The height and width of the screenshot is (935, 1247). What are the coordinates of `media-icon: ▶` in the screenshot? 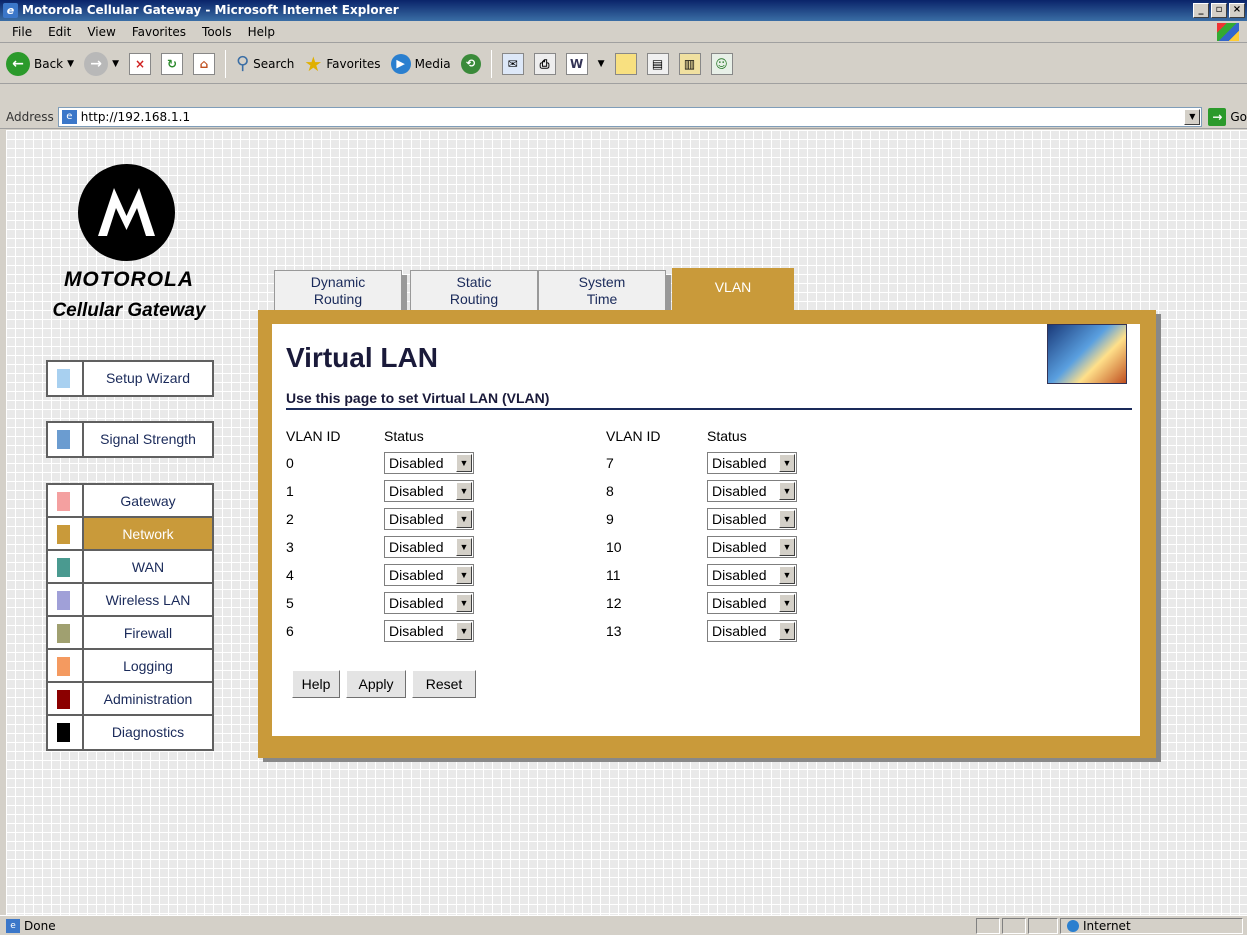 It's located at (400, 63).